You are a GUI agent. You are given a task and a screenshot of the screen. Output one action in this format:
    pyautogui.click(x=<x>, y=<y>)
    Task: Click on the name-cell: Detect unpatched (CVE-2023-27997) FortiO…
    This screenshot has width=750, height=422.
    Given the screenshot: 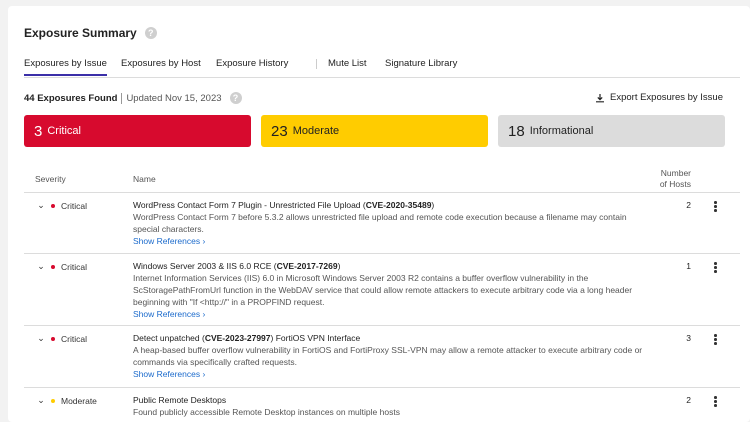 What is the action you would take?
    pyautogui.click(x=393, y=356)
    